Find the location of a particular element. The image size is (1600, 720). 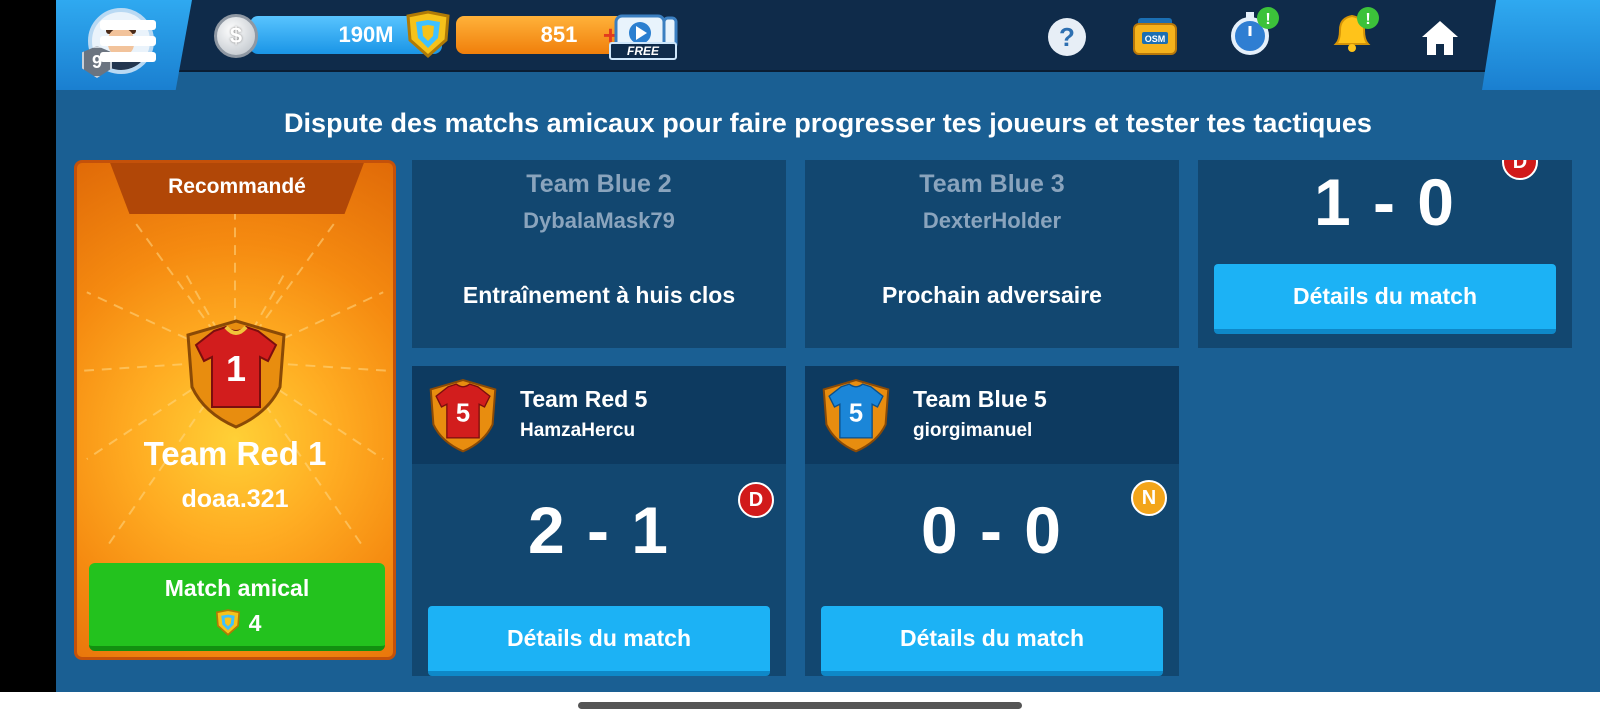

home-gesture-bar is located at coordinates (800, 705).